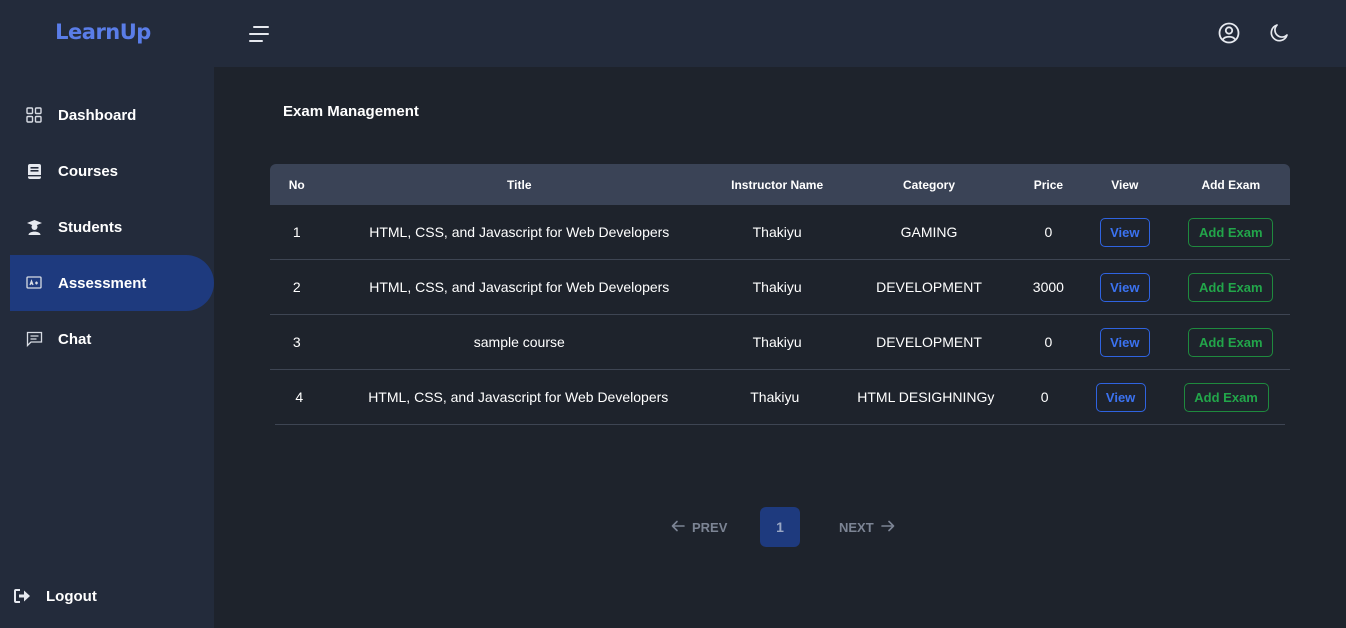  What do you see at coordinates (102, 283) in the screenshot?
I see `sidebar-item-label: Assessment` at bounding box center [102, 283].